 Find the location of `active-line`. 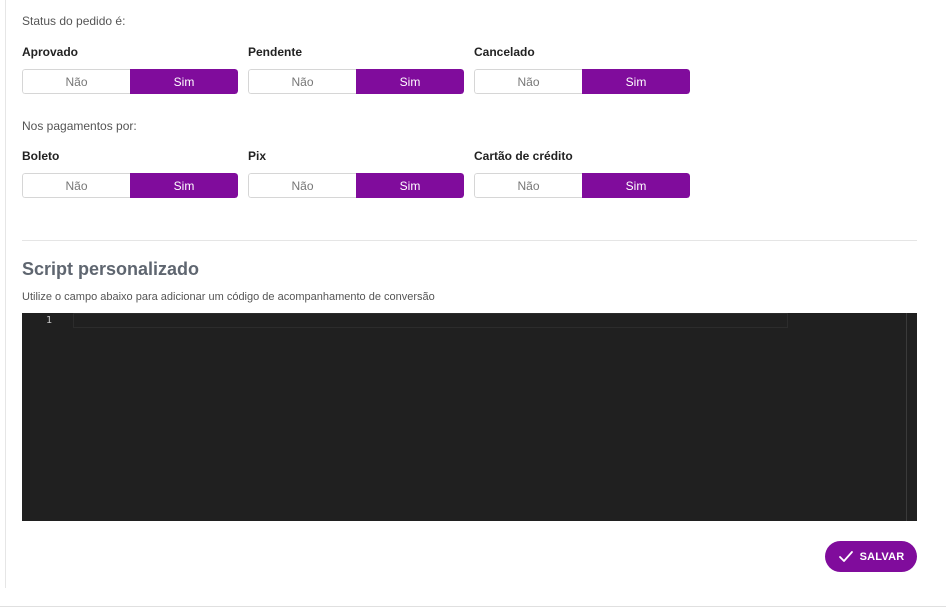

active-line is located at coordinates (430, 320).